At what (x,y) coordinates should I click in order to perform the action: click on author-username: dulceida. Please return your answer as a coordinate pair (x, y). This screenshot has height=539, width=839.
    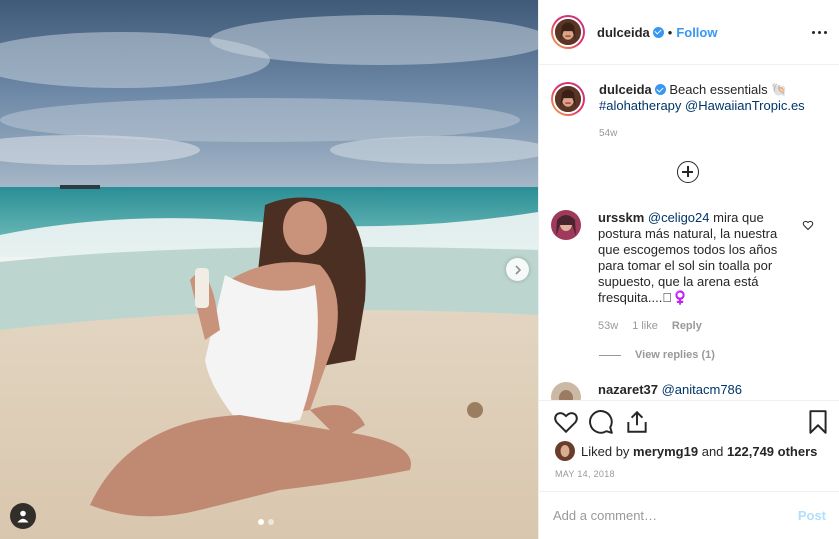
    Looking at the image, I should click on (623, 32).